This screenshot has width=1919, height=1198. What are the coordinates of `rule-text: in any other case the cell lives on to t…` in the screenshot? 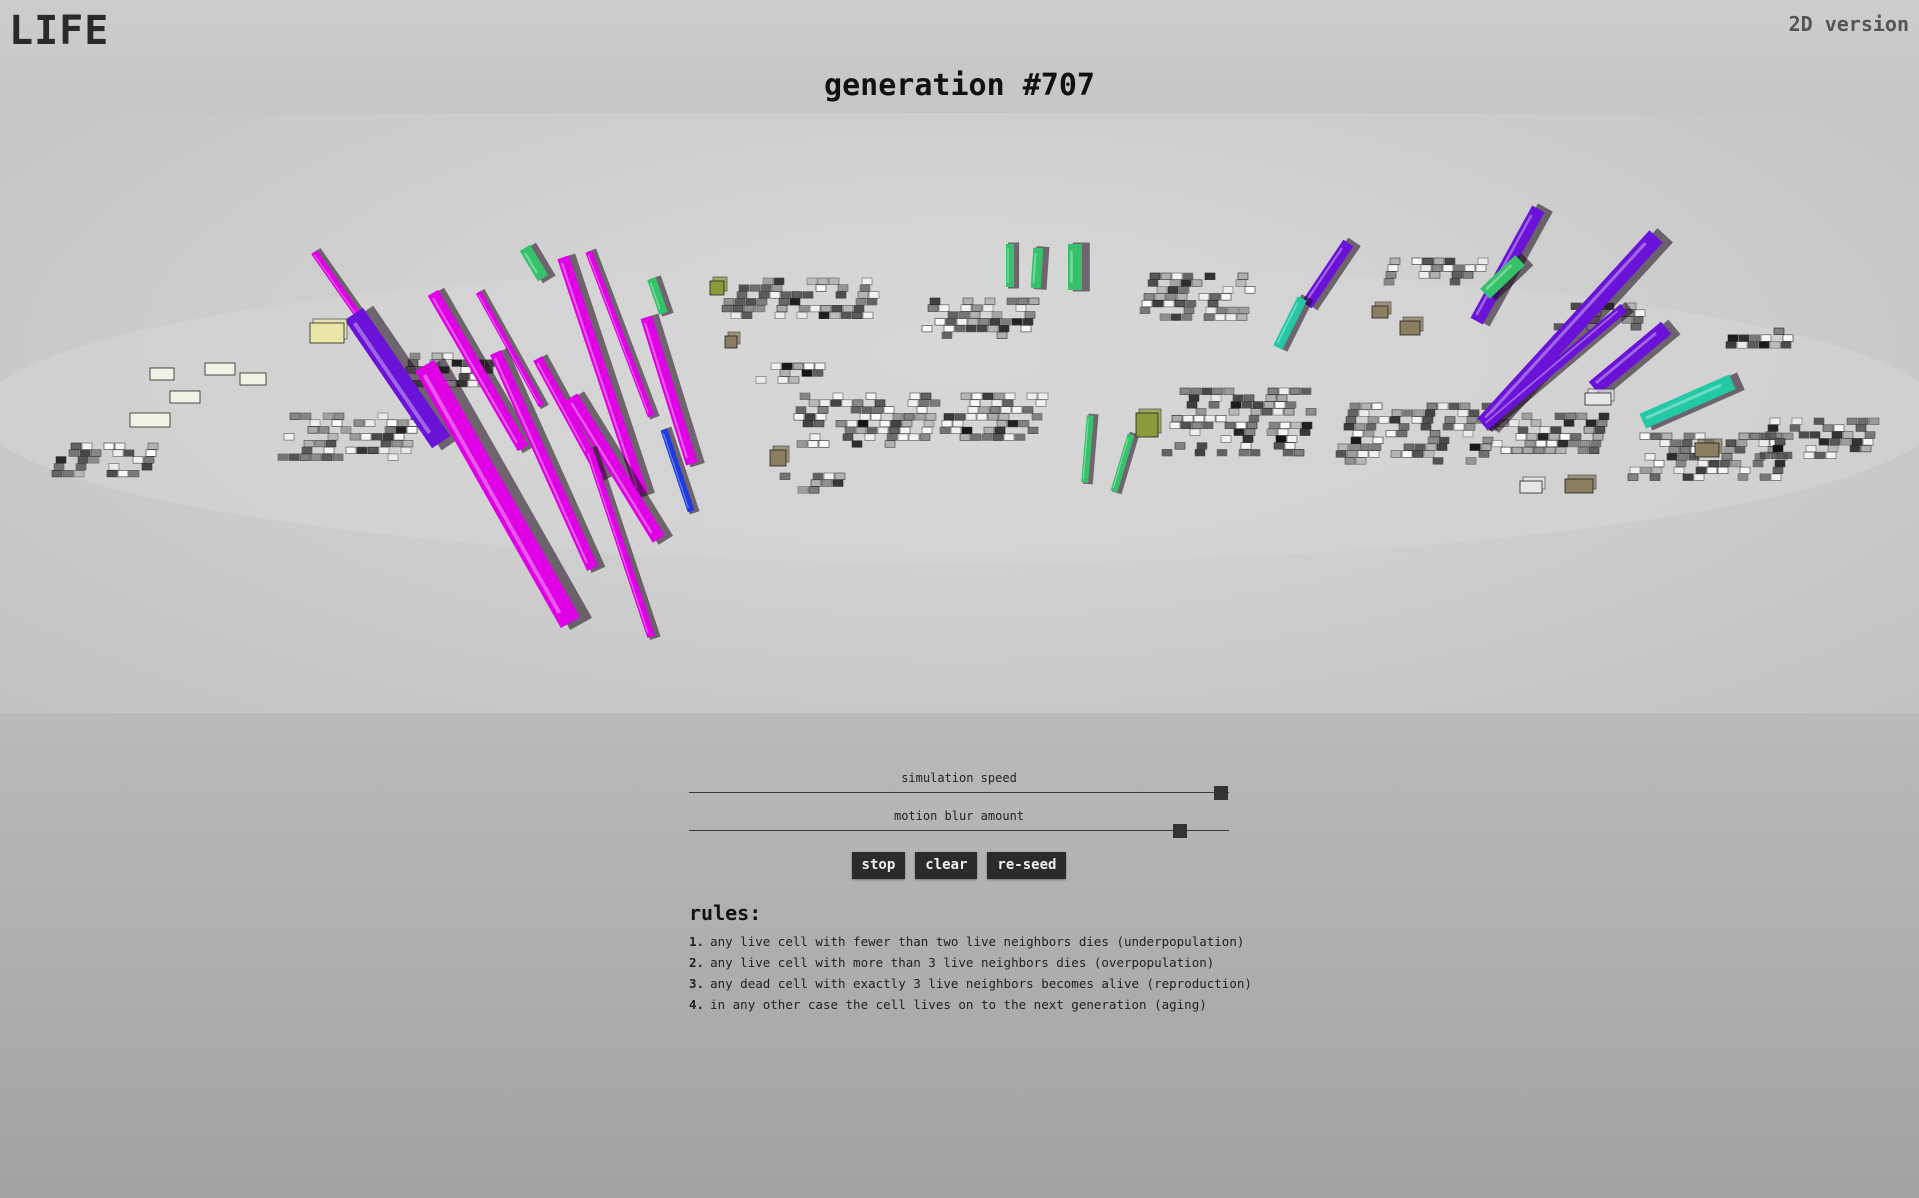 It's located at (958, 1004).